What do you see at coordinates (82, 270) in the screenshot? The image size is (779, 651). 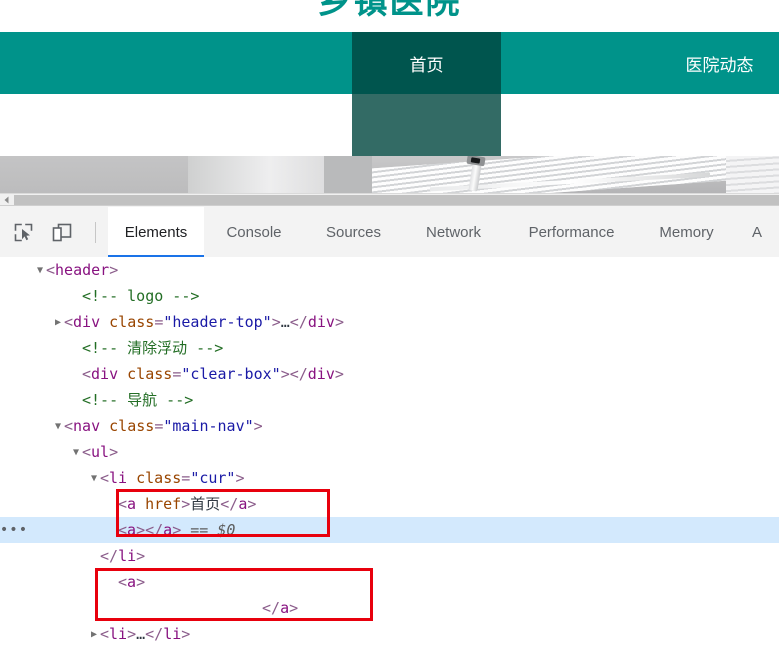 I see `dom-tag: <header>` at bounding box center [82, 270].